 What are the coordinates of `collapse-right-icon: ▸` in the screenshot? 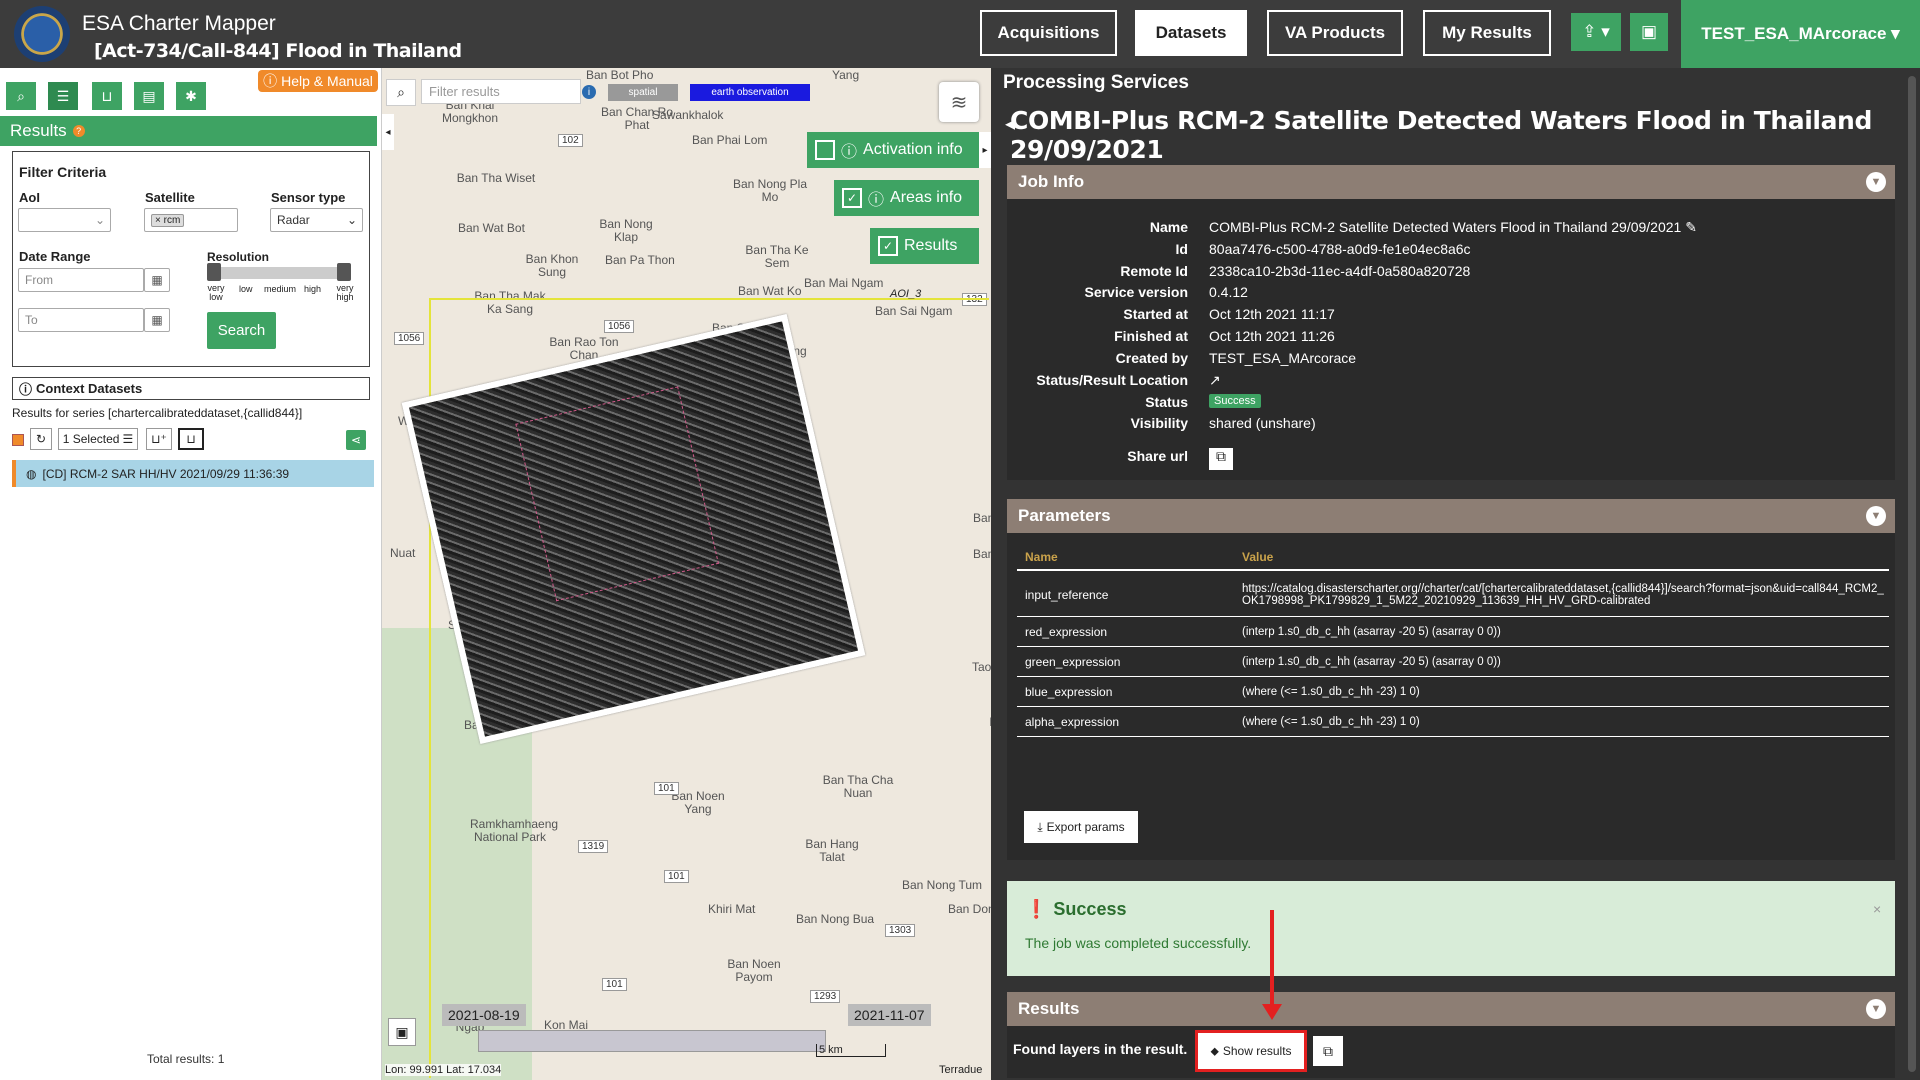 It's located at (985, 150).